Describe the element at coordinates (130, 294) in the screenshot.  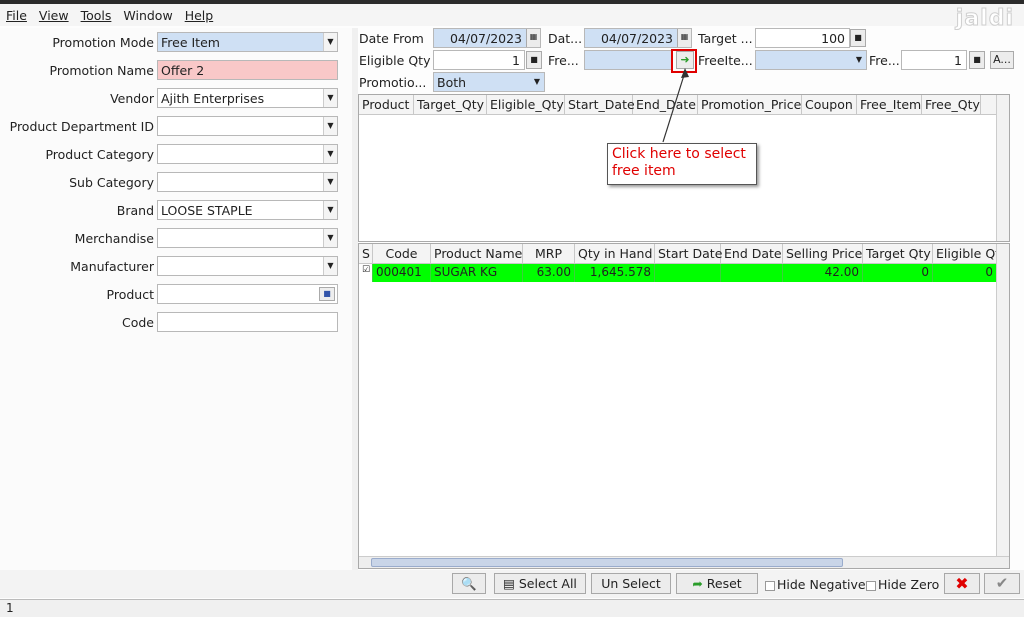
I see `product-label: Product` at that location.